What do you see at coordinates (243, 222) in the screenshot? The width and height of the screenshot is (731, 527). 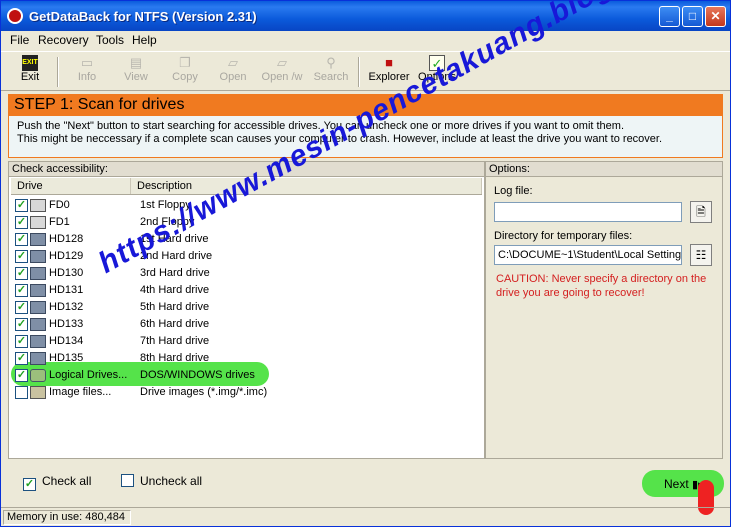 I see `drive-row: ✓ FD1 2nd Floppy` at bounding box center [243, 222].